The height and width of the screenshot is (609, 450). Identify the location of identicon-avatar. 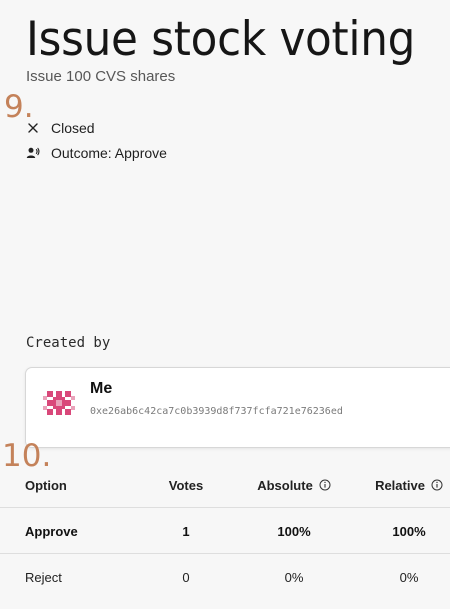
(59, 403).